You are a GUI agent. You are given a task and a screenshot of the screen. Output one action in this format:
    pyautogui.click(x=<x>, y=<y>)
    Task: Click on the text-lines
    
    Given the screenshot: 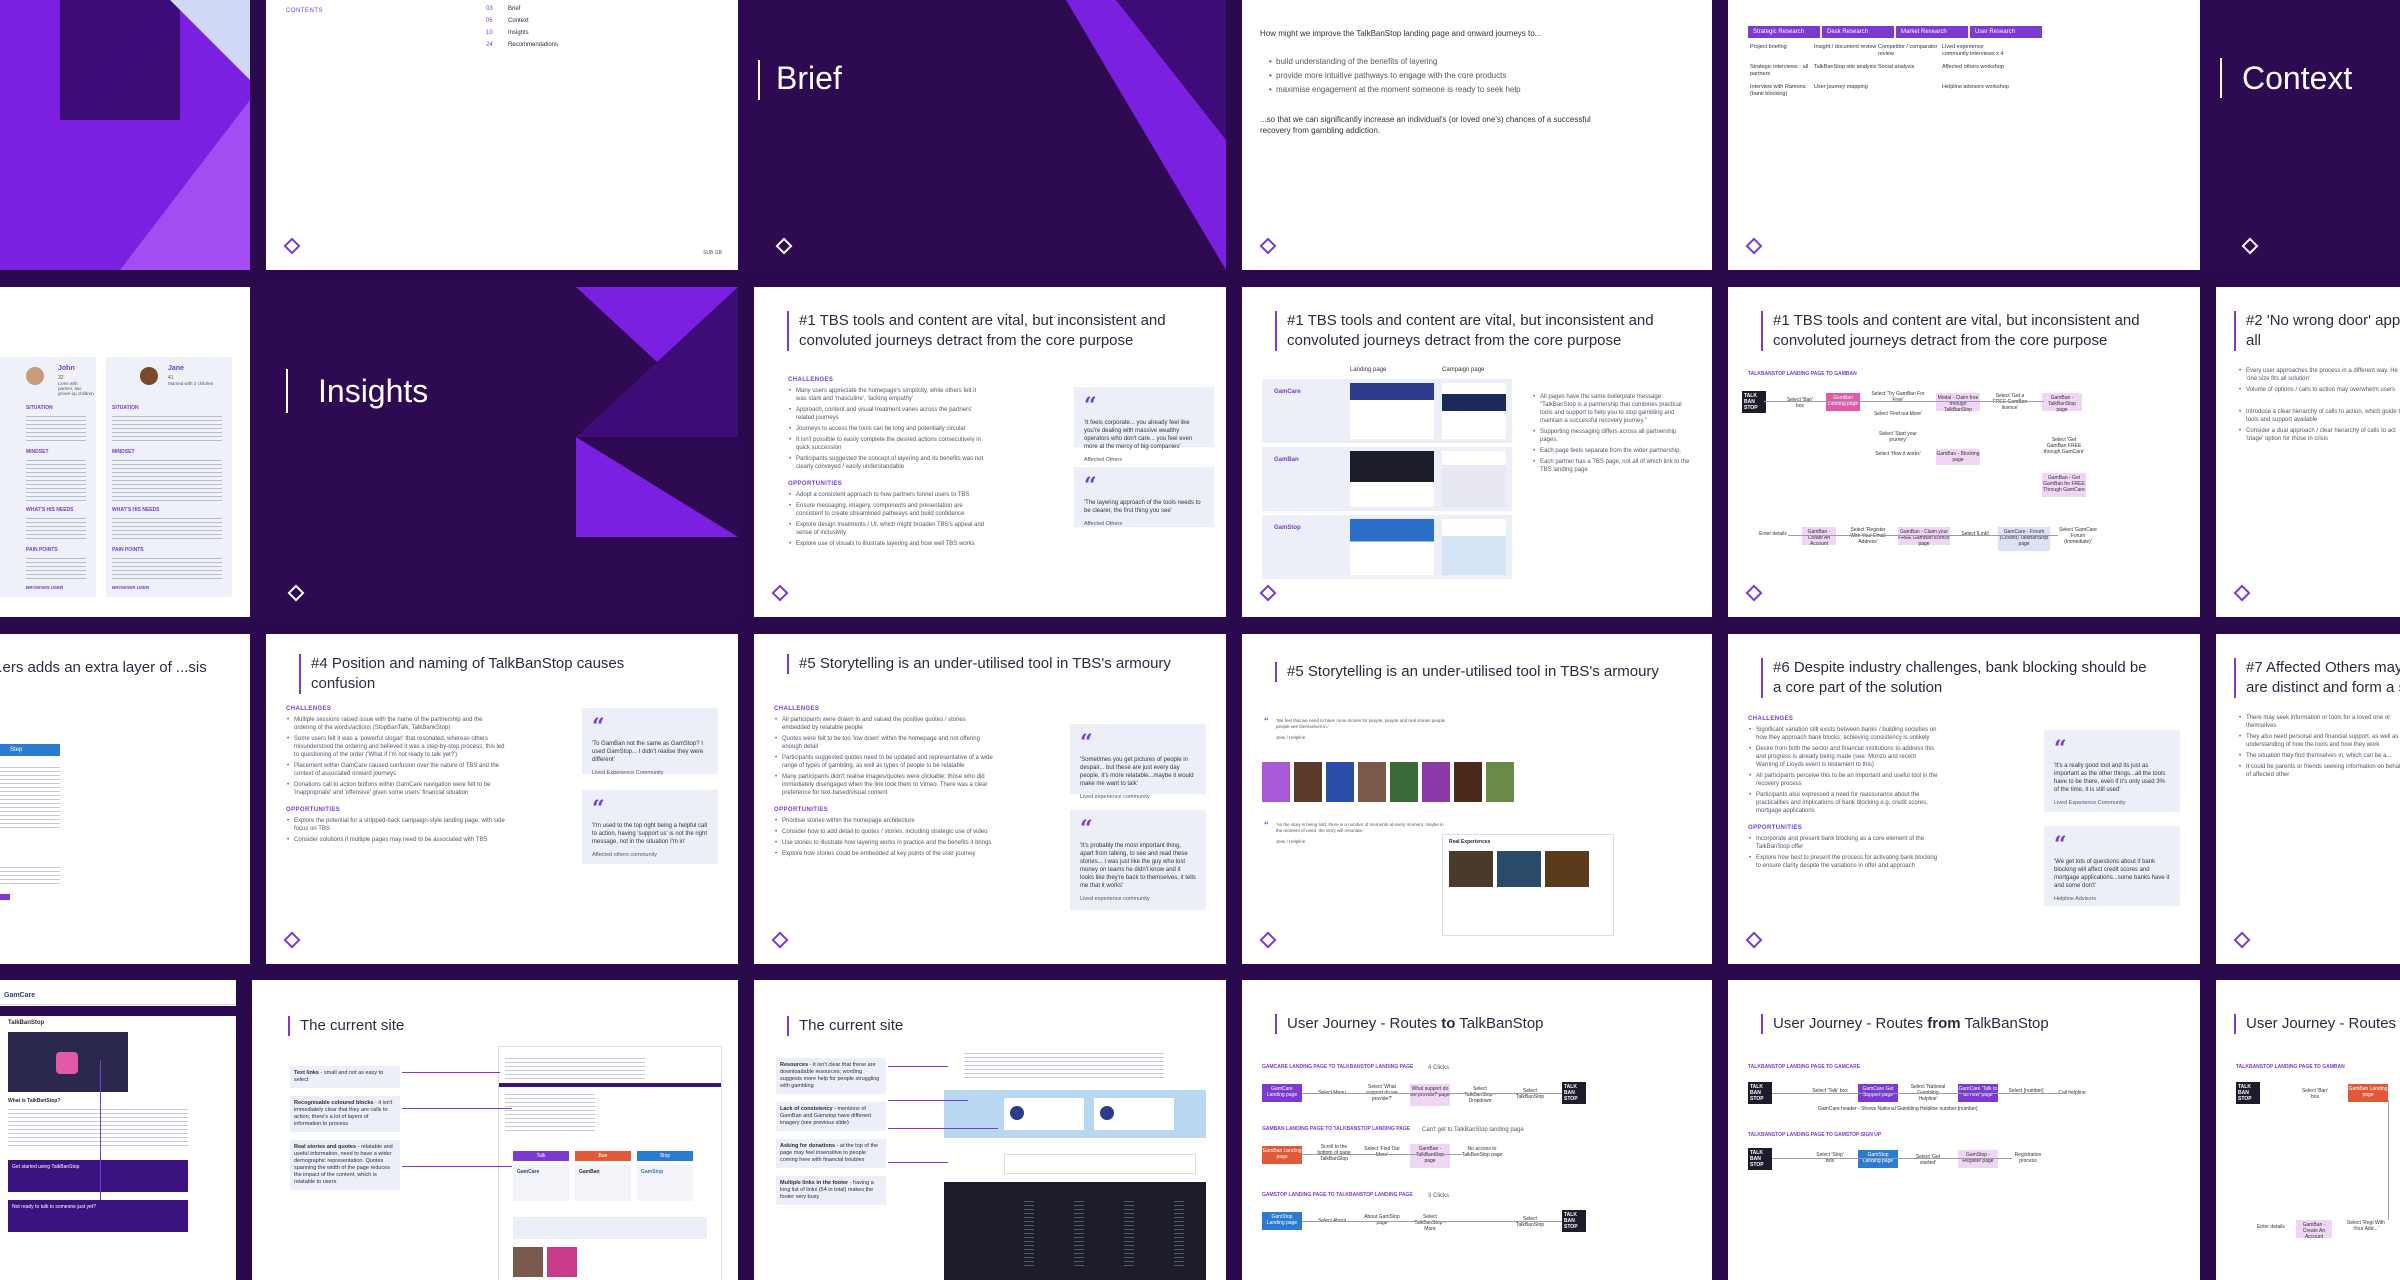 What is the action you would take?
    pyautogui.click(x=30, y=796)
    